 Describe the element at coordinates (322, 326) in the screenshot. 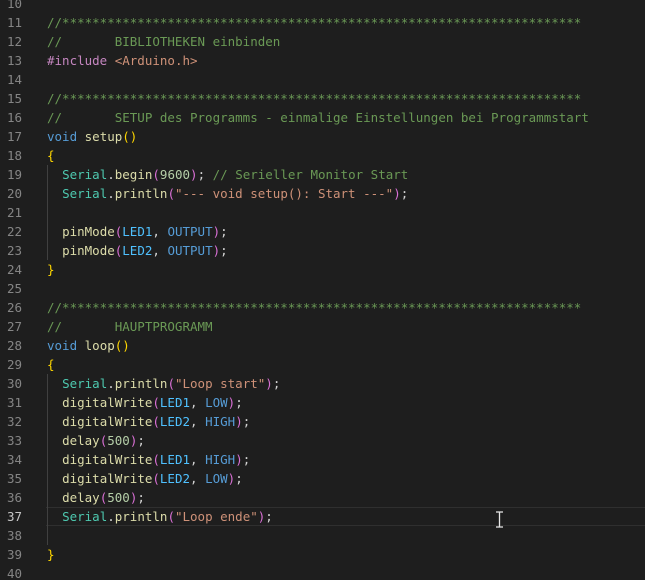

I see `code-line: 27 // HAUPTPROGRAMM` at that location.